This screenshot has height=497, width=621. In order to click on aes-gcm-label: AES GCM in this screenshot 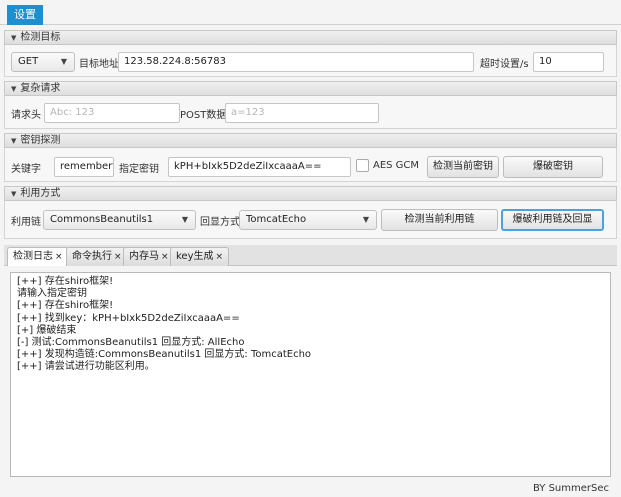, I will do `click(396, 165)`.